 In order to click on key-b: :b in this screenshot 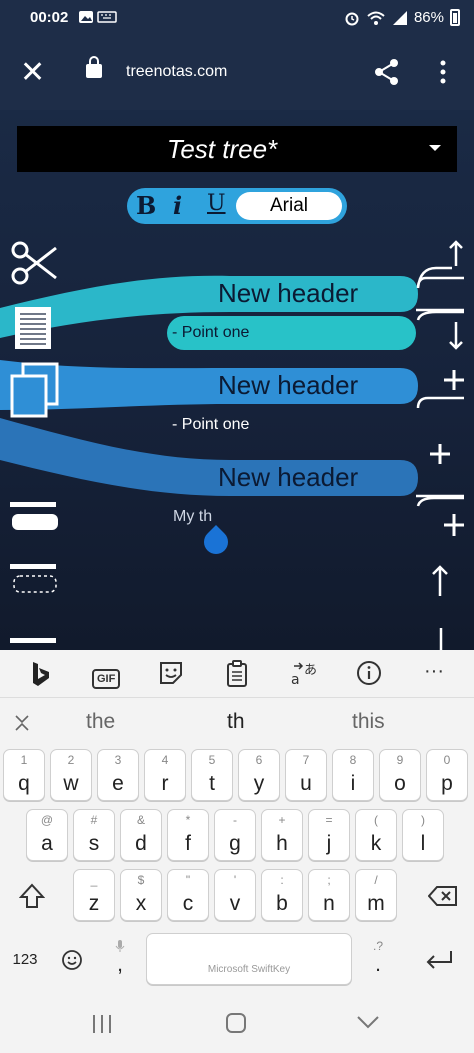, I will do `click(282, 895)`.